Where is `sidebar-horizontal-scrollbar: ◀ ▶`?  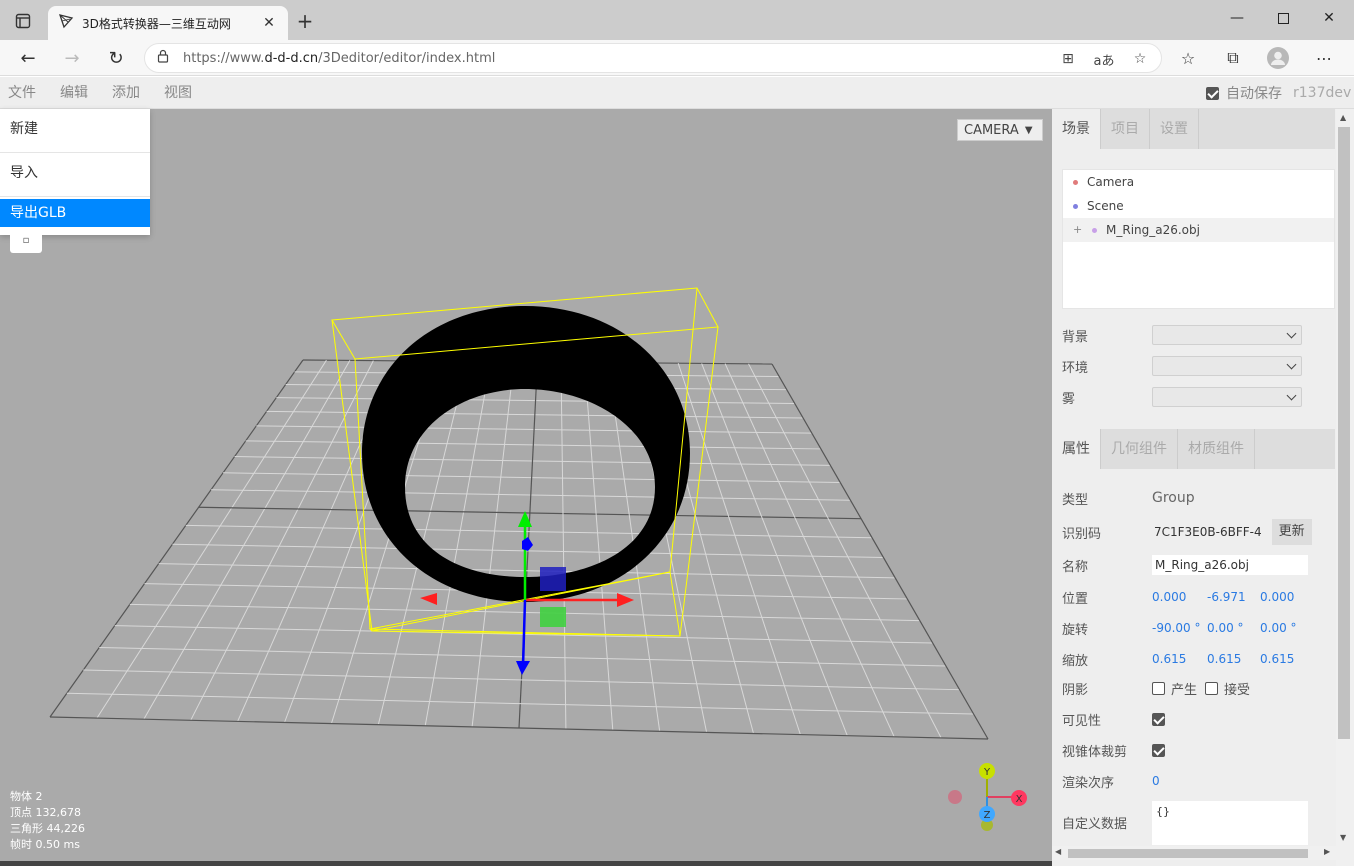
sidebar-horizontal-scrollbar: ◀ ▶ is located at coordinates (1194, 853).